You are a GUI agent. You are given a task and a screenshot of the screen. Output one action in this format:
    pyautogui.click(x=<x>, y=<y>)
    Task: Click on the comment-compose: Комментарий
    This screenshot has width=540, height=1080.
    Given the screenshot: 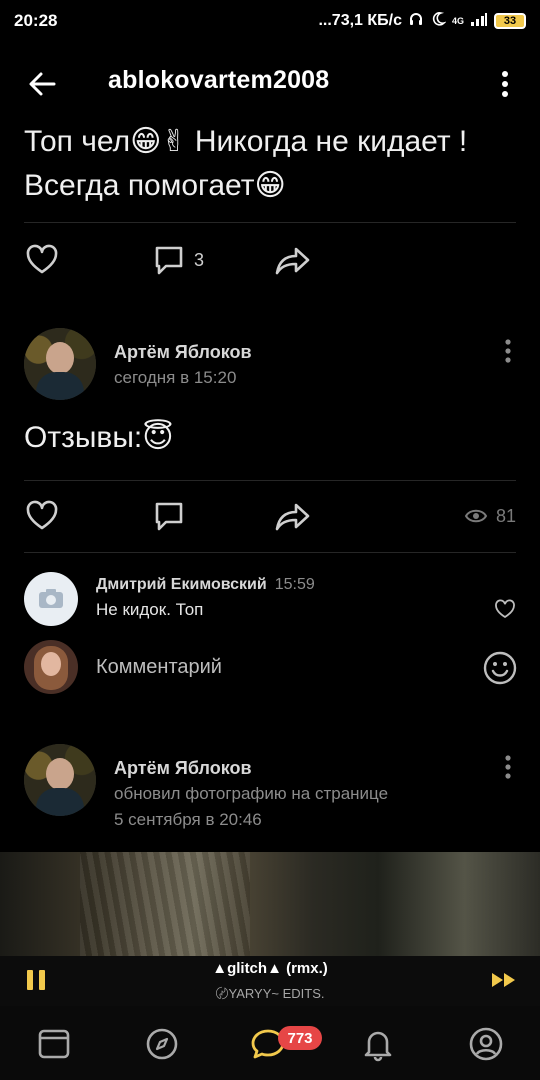 What is the action you would take?
    pyautogui.click(x=274, y=668)
    